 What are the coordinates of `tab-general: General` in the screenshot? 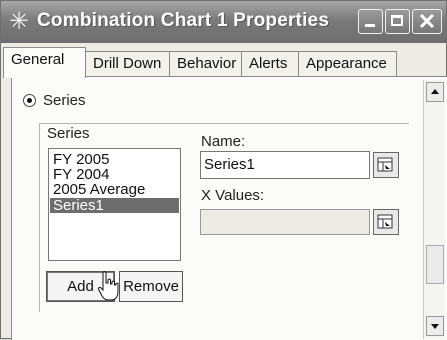 It's located at (44, 62).